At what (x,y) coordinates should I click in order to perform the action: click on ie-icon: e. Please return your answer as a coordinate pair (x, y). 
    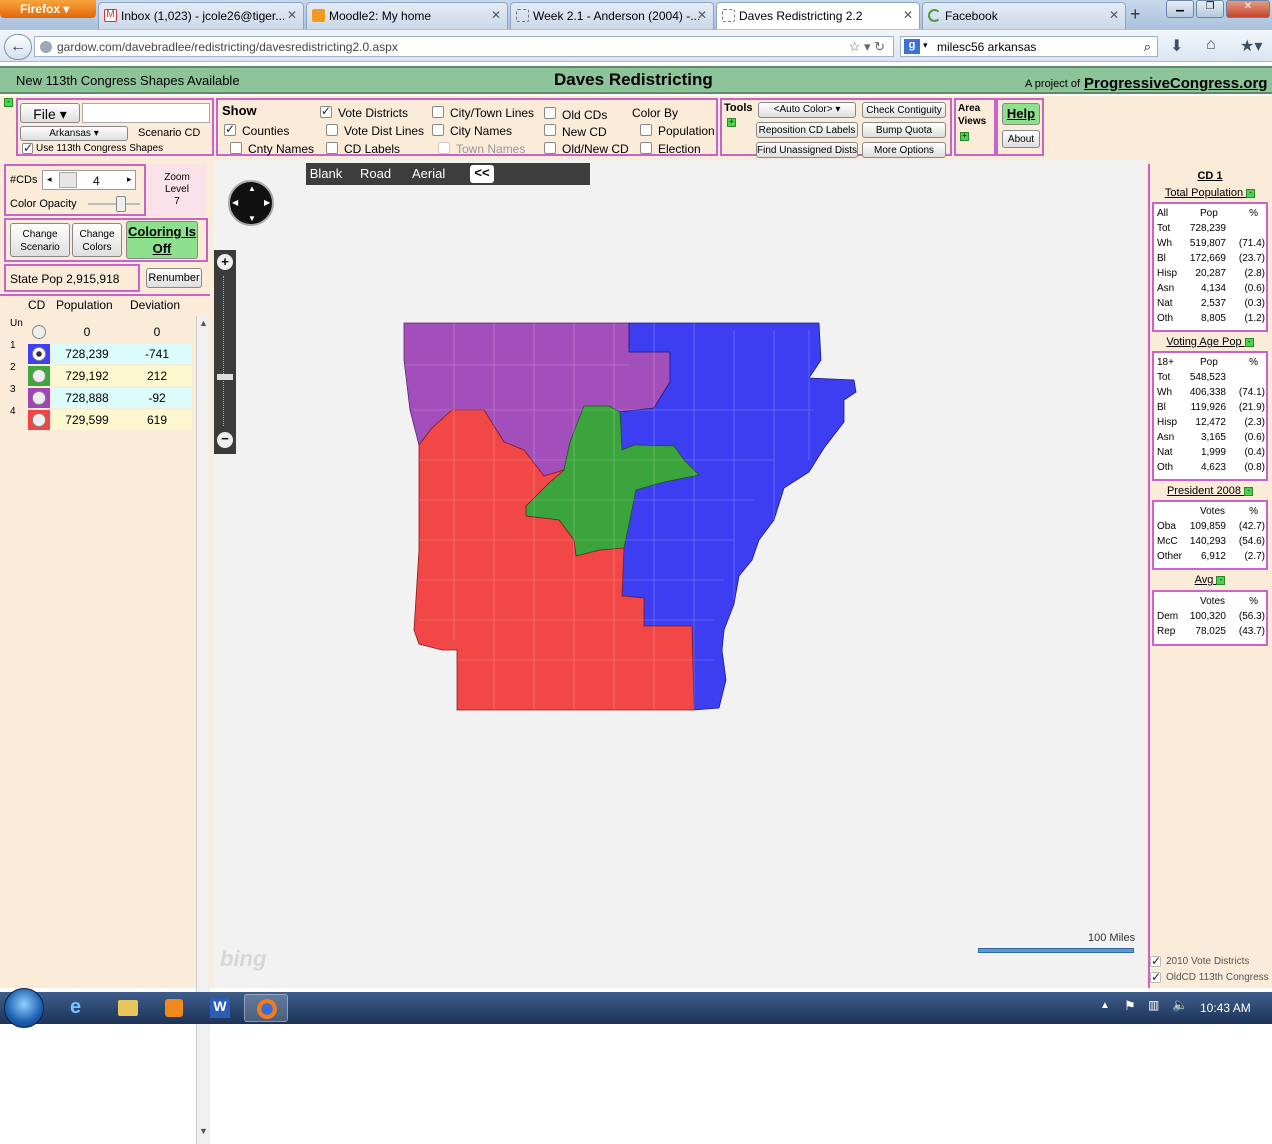
    Looking at the image, I should click on (80, 1008).